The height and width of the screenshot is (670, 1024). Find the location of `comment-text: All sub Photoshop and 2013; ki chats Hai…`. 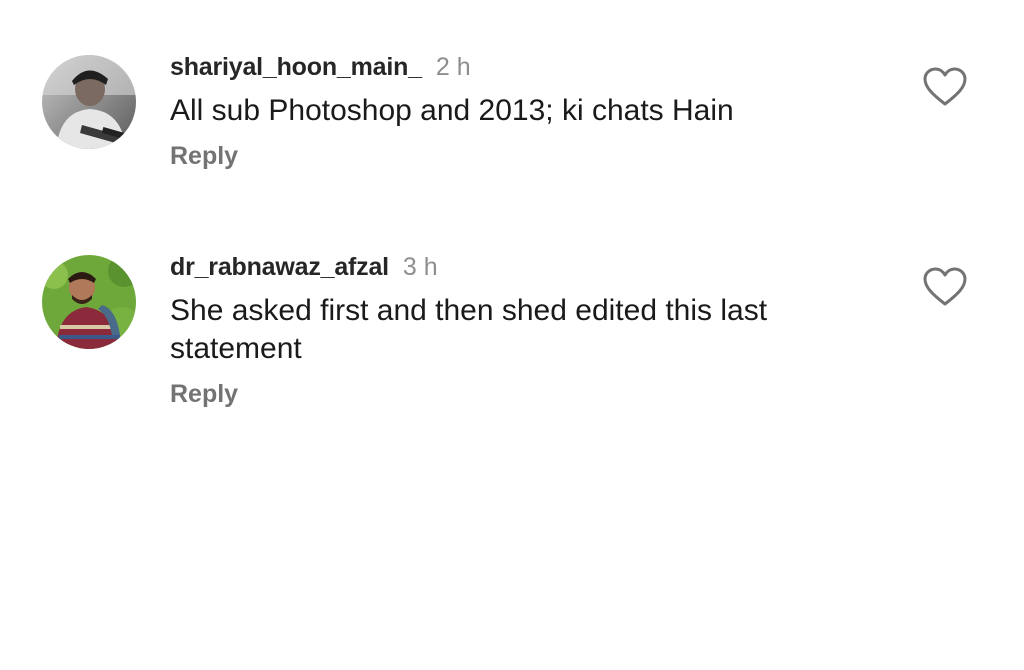

comment-text: All sub Photoshop and 2013; ki chats Hai… is located at coordinates (452, 110).